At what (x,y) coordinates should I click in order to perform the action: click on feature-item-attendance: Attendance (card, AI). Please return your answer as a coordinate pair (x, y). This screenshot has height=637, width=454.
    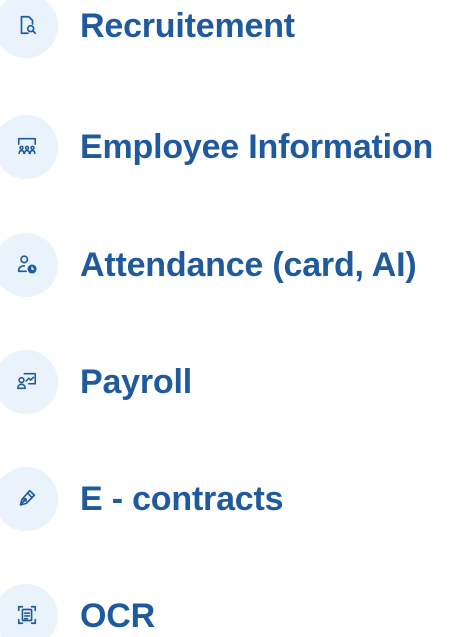
    Looking at the image, I should click on (227, 265).